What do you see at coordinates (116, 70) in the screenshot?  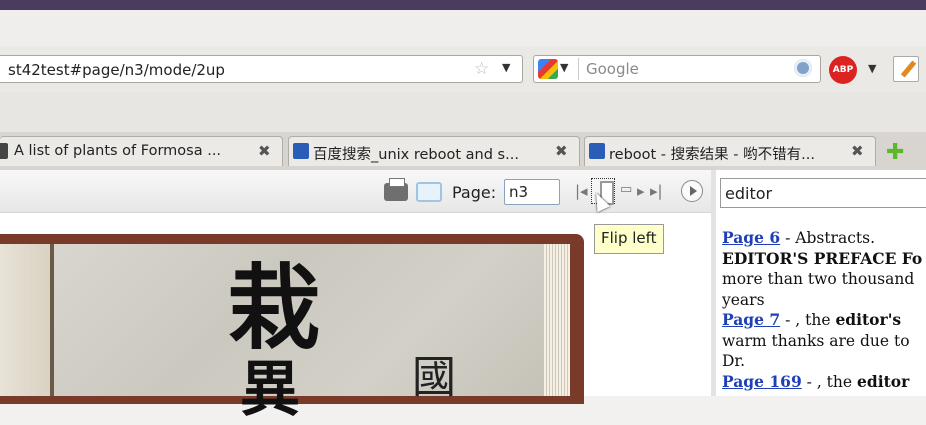 I see `url-text: st42test#page/n3/mode/2up` at bounding box center [116, 70].